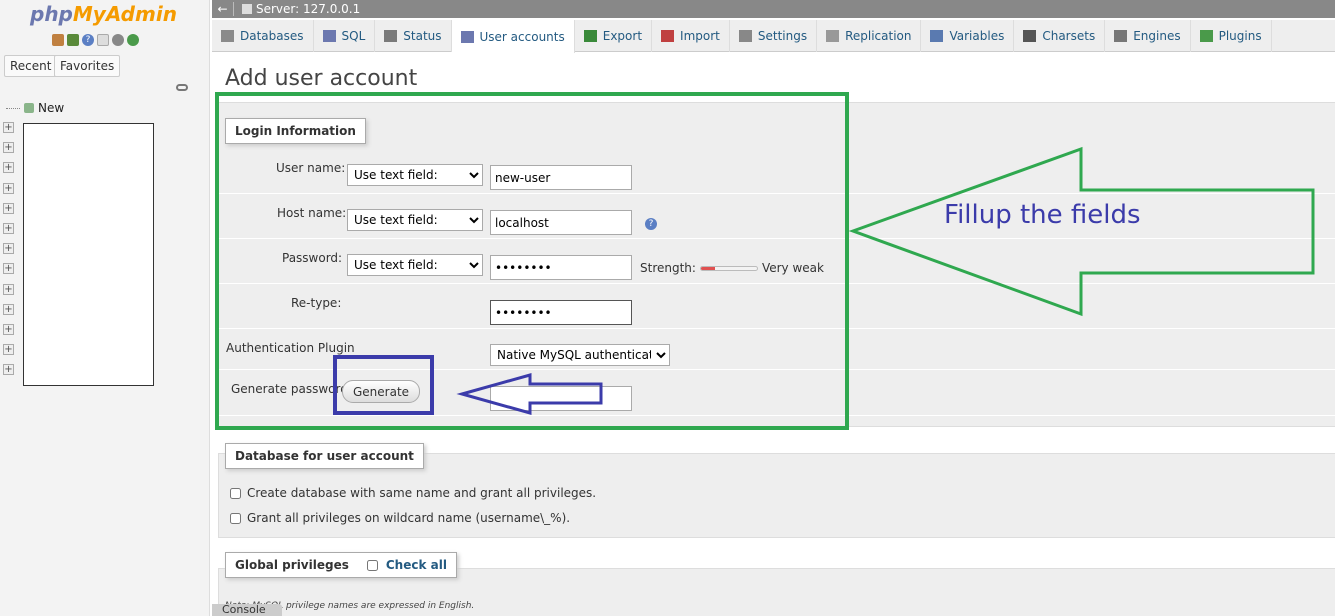  What do you see at coordinates (529, 394) in the screenshot?
I see `small-blue-arrow` at bounding box center [529, 394].